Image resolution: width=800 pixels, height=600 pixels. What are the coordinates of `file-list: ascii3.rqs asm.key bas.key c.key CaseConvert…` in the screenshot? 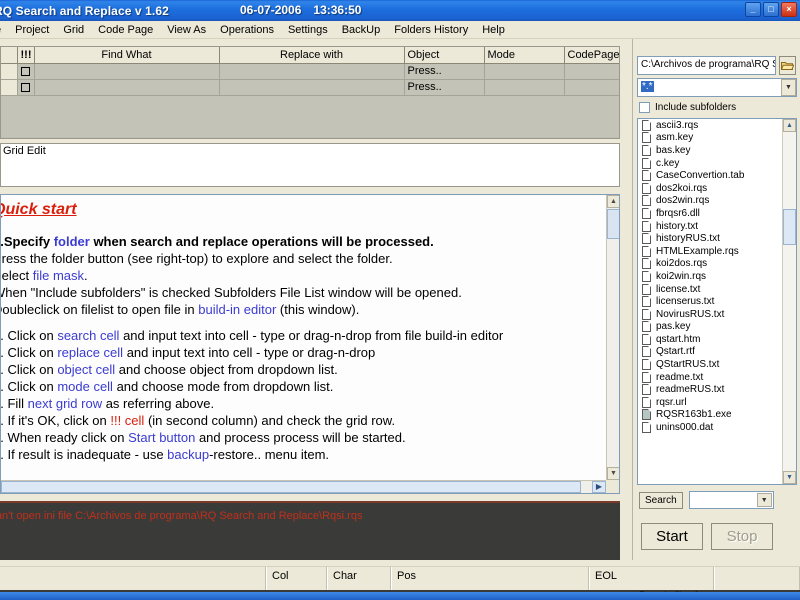 It's located at (717, 301).